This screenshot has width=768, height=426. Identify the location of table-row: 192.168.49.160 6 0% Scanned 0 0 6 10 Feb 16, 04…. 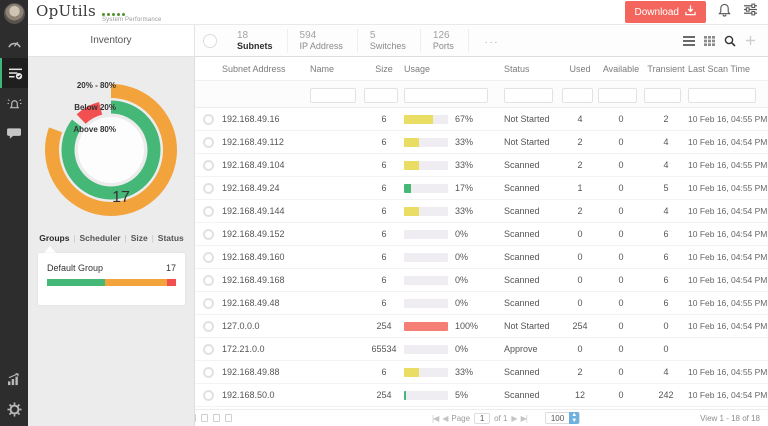
(481, 257).